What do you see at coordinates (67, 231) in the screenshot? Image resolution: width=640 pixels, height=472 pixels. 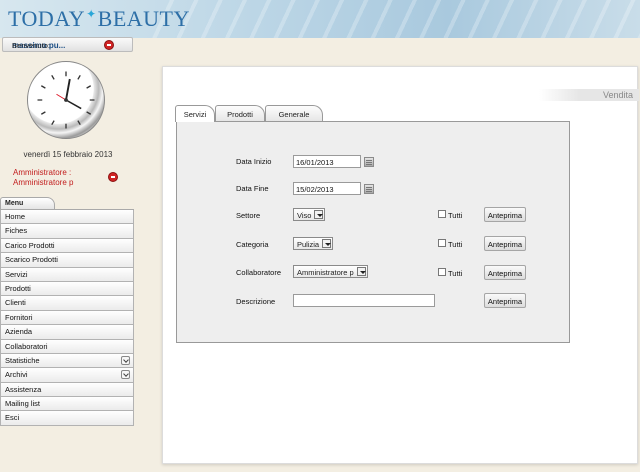 I see `sidebar-item-fiches: Fiches` at bounding box center [67, 231].